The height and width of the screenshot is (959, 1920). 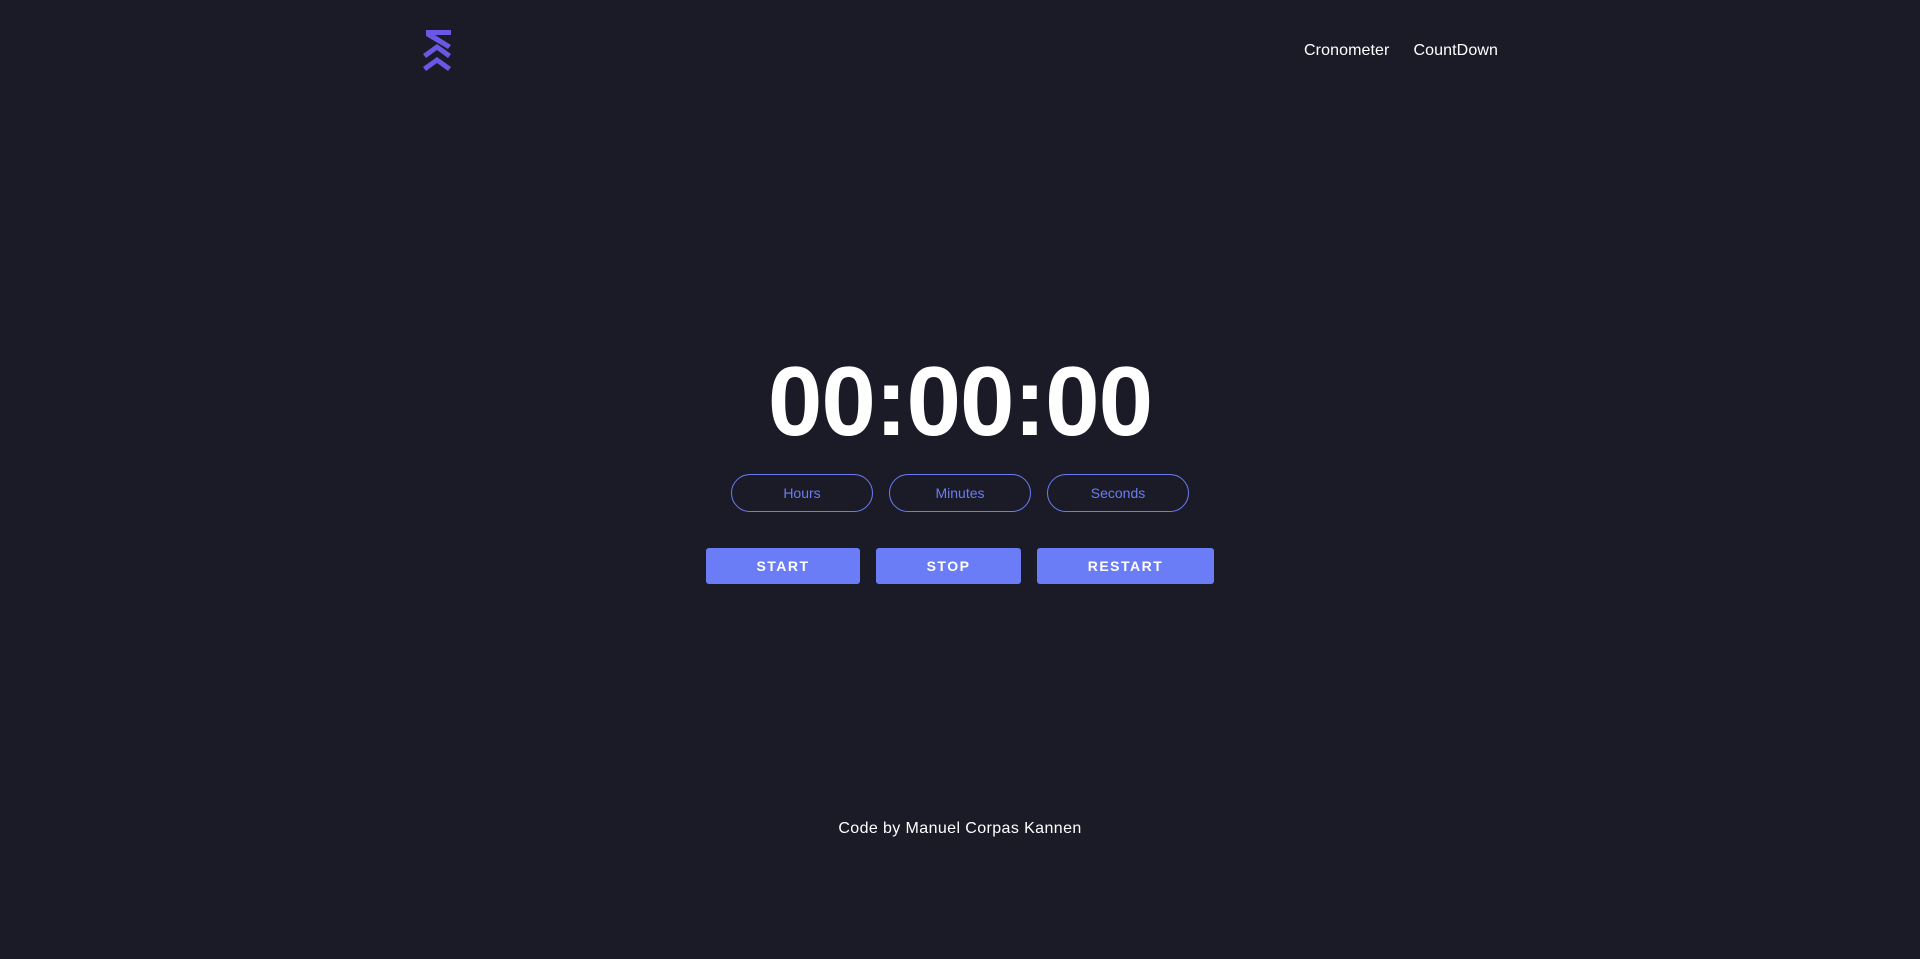 I want to click on logo-icon, so click(x=438, y=51).